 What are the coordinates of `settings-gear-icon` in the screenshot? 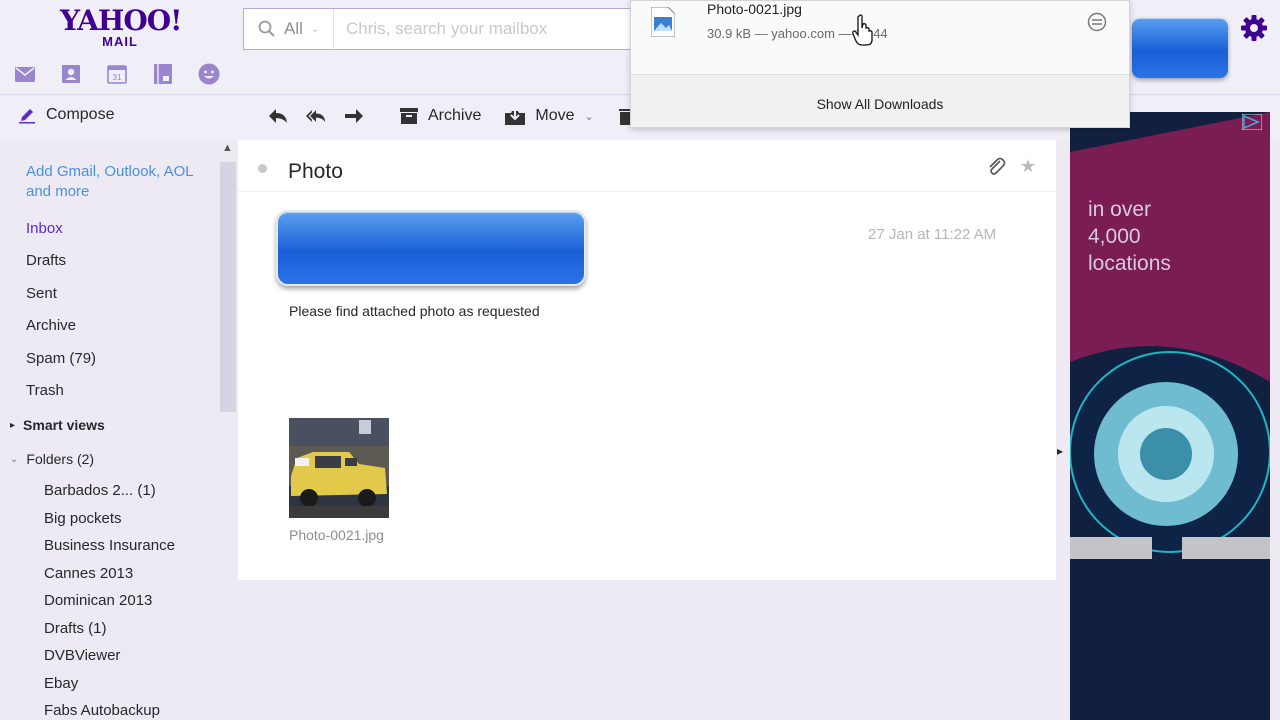 It's located at (1254, 28).